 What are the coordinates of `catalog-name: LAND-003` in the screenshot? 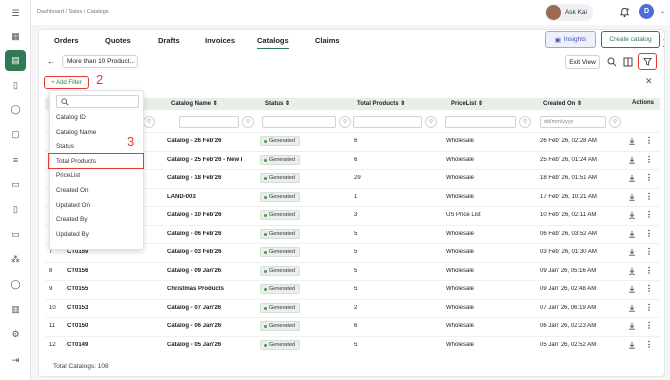 It's located at (181, 196).